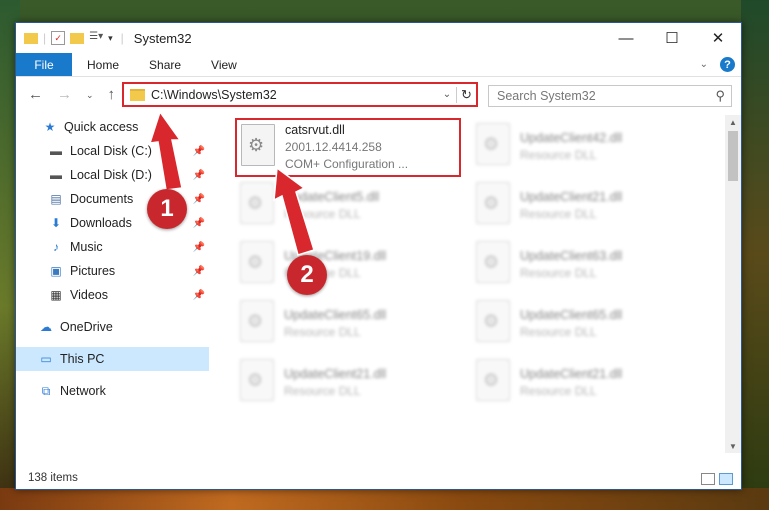  I want to click on sidebar-item-music: ♪ Music 📌, so click(112, 247).